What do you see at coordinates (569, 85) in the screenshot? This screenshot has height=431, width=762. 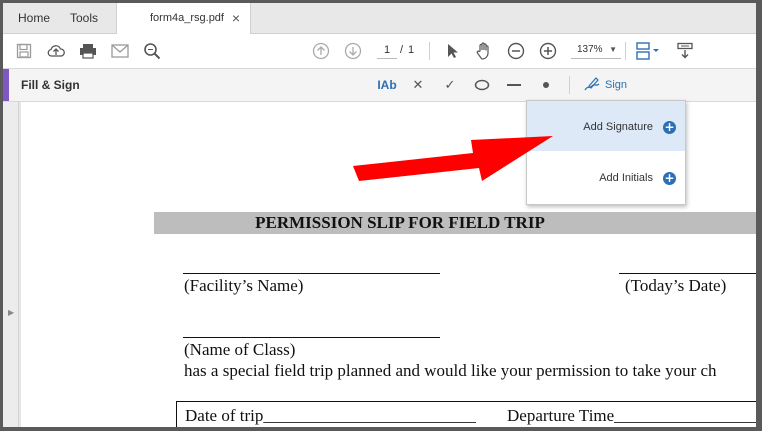 I see `fill-sign-divider` at bounding box center [569, 85].